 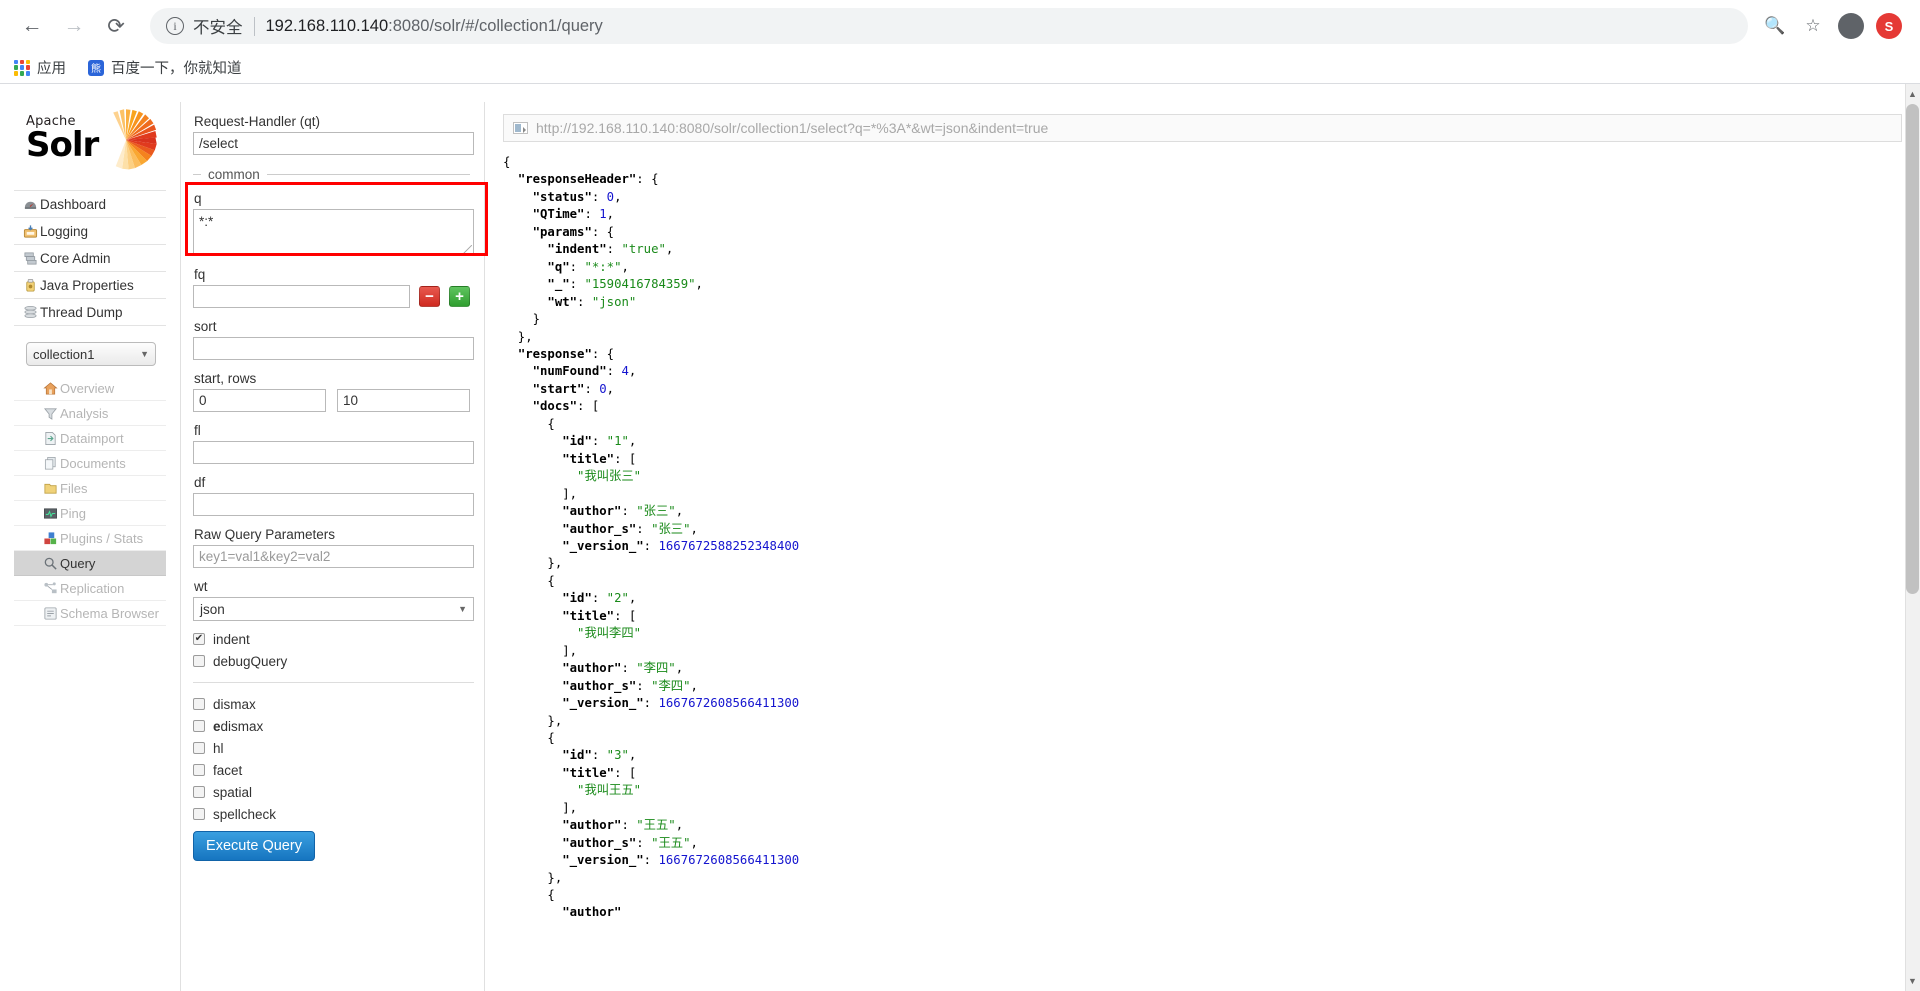 What do you see at coordinates (333, 556) in the screenshot?
I see `raw-query-parameters-input: key1=val1&key2=val2` at bounding box center [333, 556].